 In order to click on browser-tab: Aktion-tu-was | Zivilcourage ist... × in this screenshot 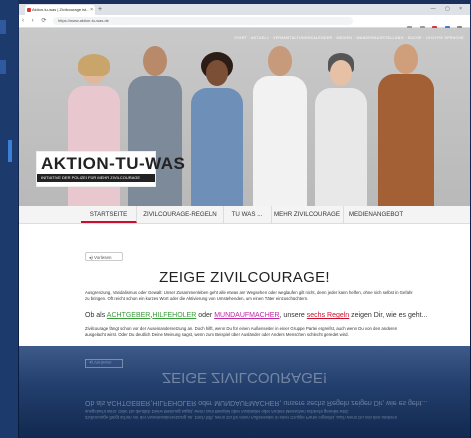, I will do `click(60, 10)`.